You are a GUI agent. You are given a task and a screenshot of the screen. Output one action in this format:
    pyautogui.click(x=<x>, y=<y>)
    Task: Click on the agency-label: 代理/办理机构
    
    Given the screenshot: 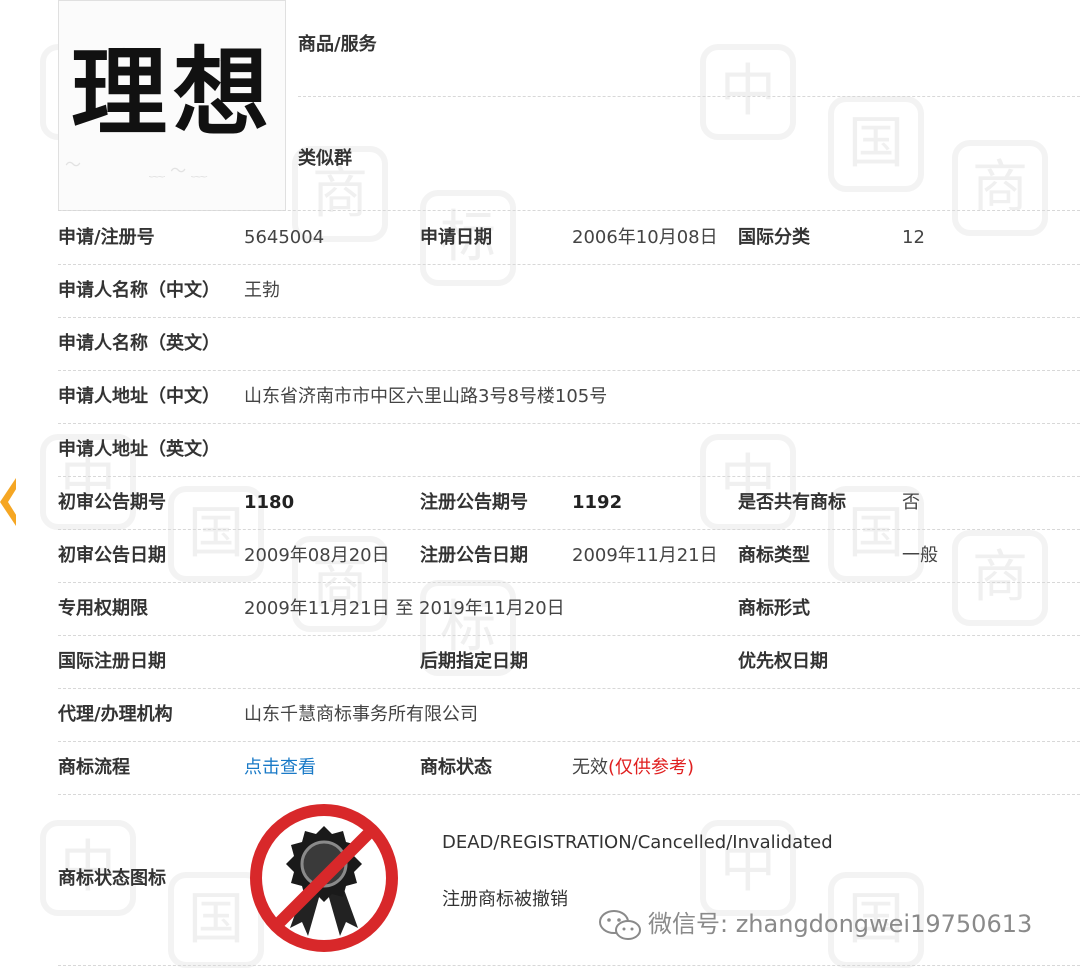 What is the action you would take?
    pyautogui.click(x=115, y=714)
    